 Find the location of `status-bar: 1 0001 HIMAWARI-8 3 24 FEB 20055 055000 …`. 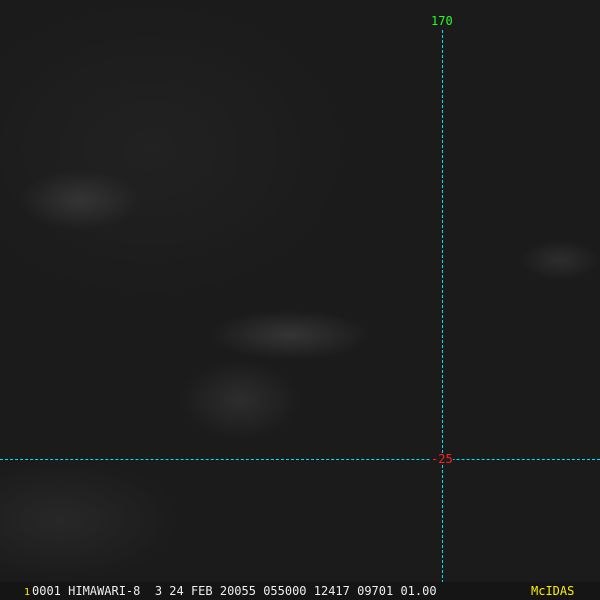

status-bar: 1 0001 HIMAWARI-8 3 24 FEB 20055 055000 … is located at coordinates (300, 591).